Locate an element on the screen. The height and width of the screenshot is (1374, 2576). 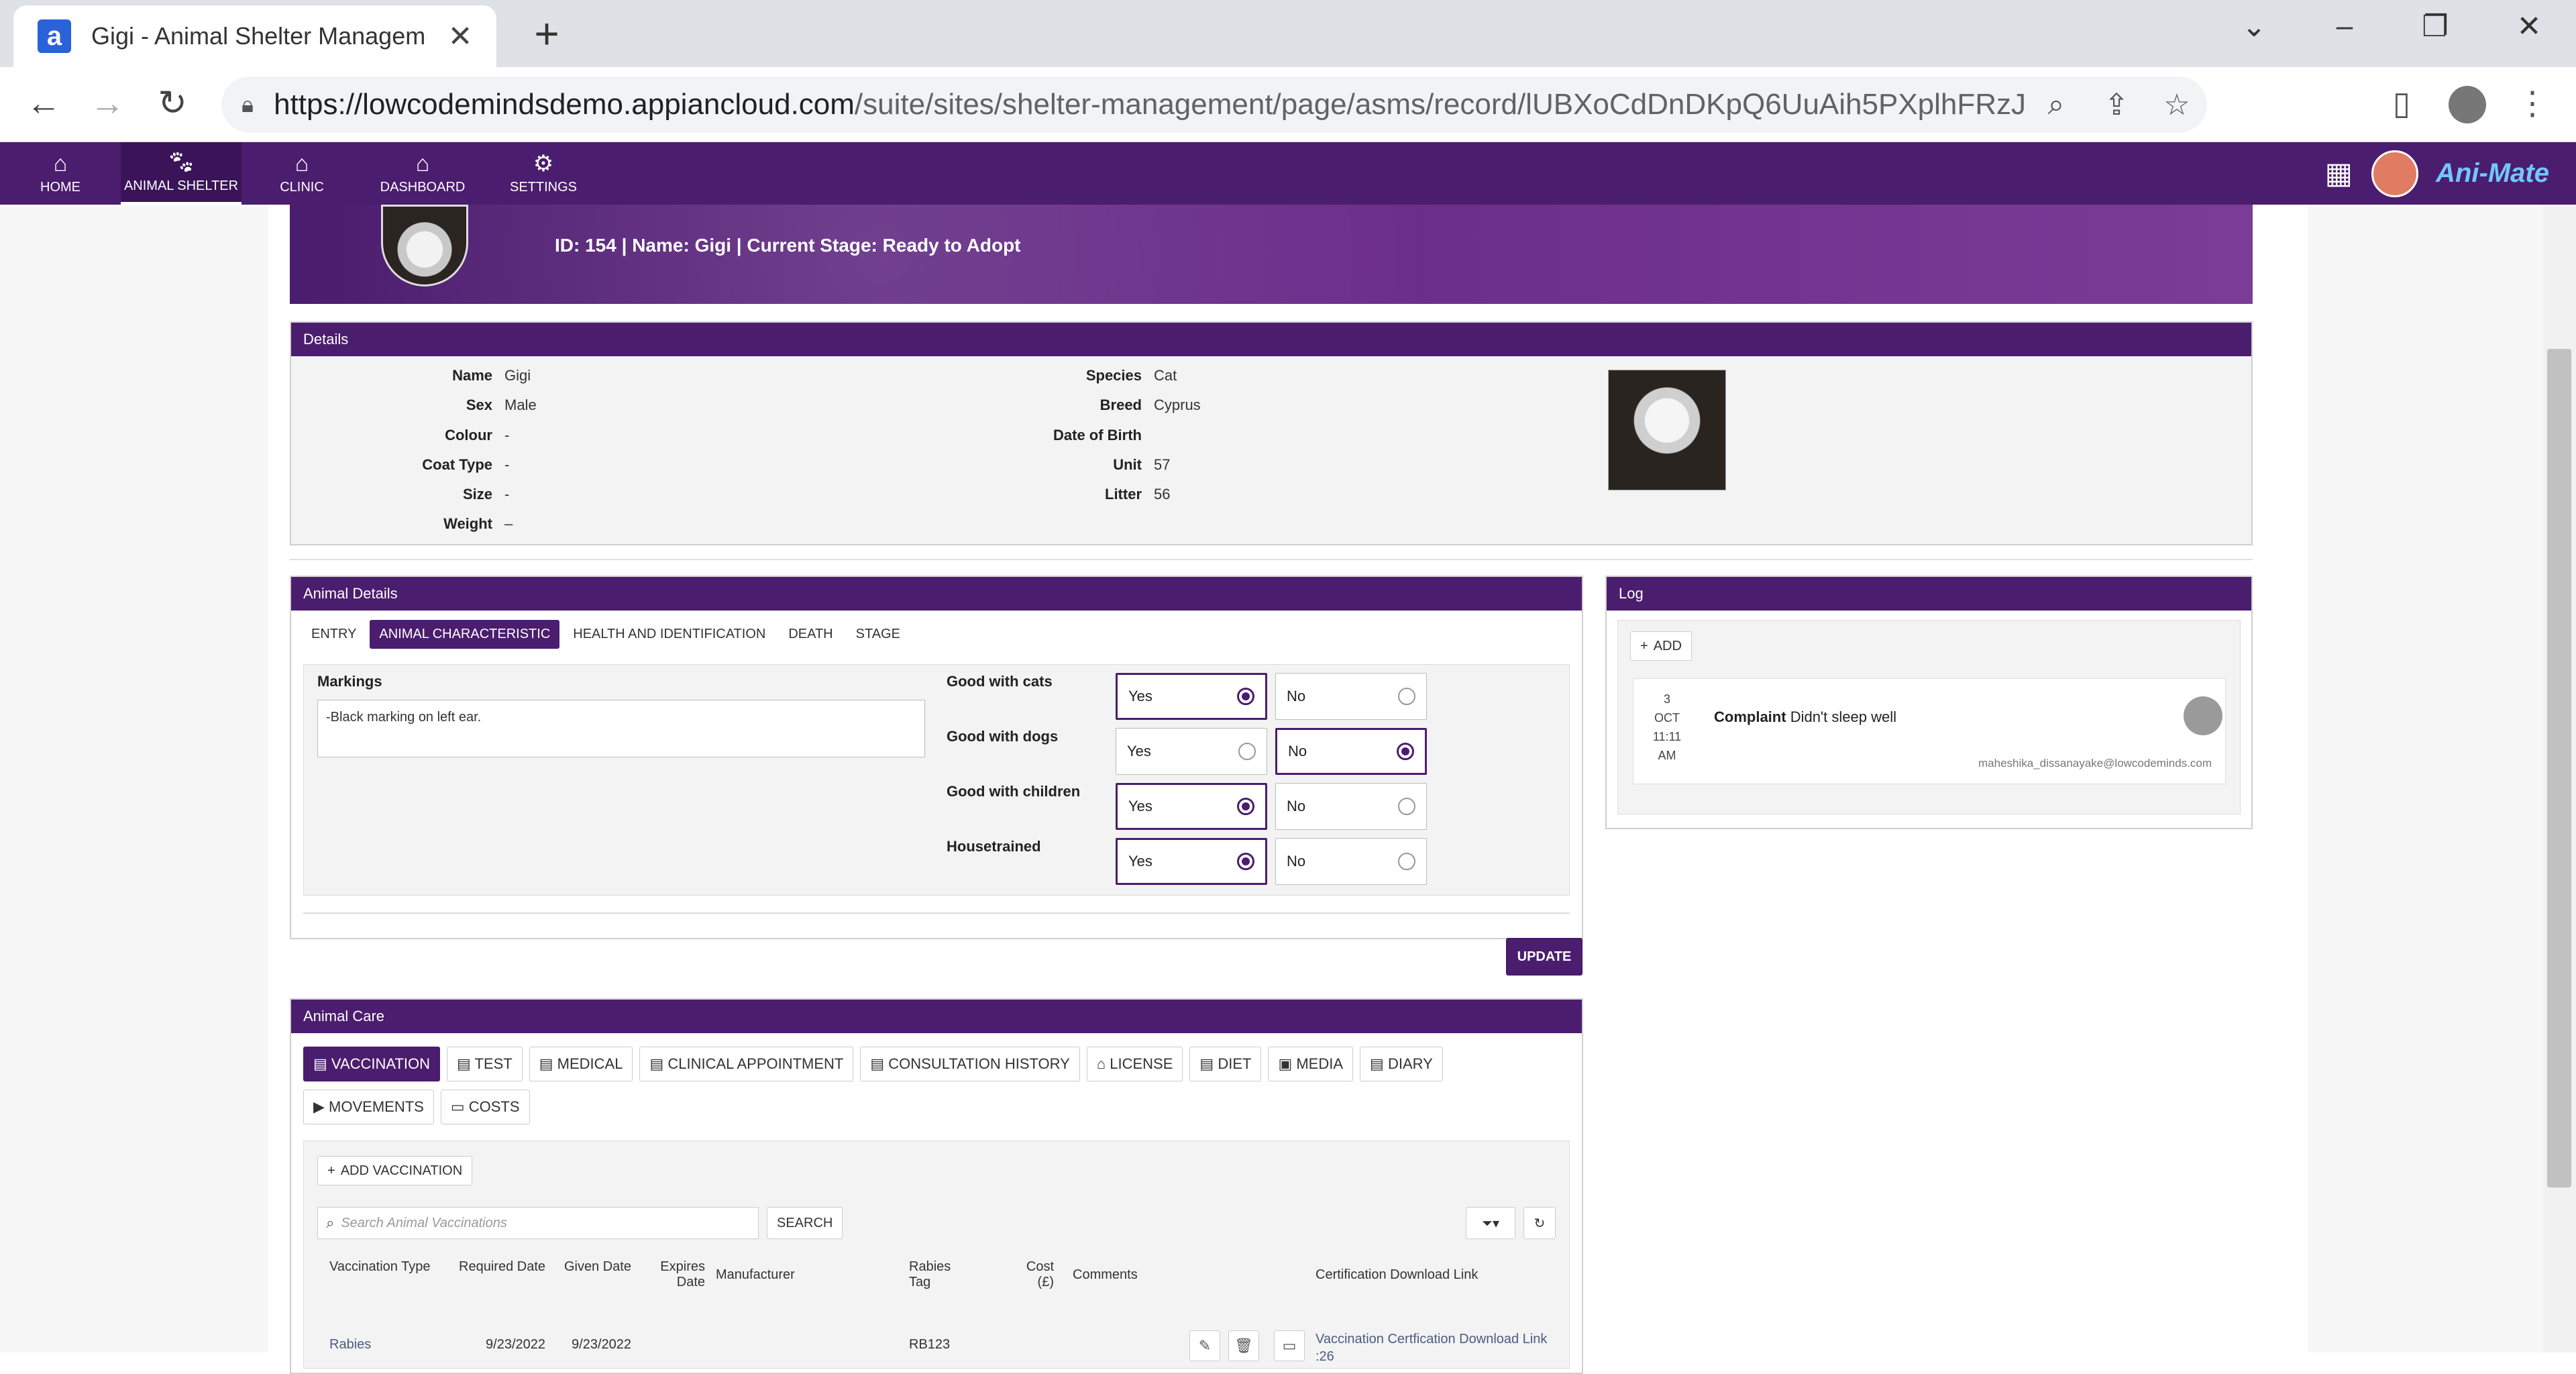
restore-icon: ❐ is located at coordinates (2435, 26).